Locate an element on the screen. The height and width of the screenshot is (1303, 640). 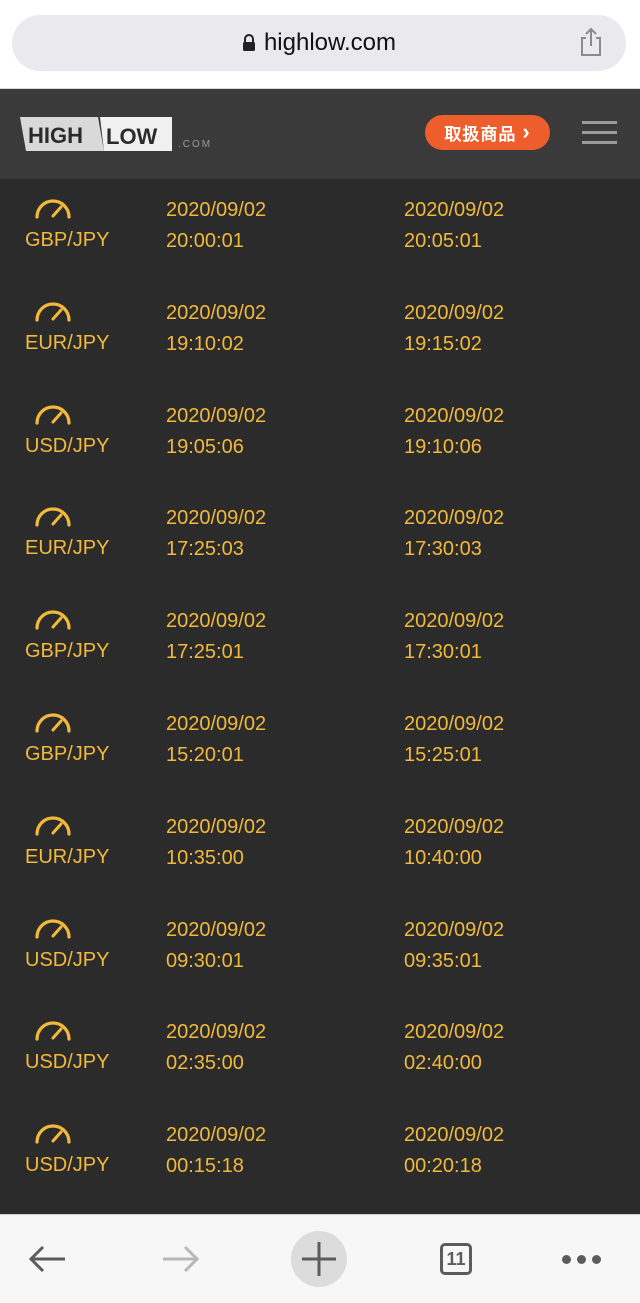
products-button: 取扱商品 › is located at coordinates (487, 132).